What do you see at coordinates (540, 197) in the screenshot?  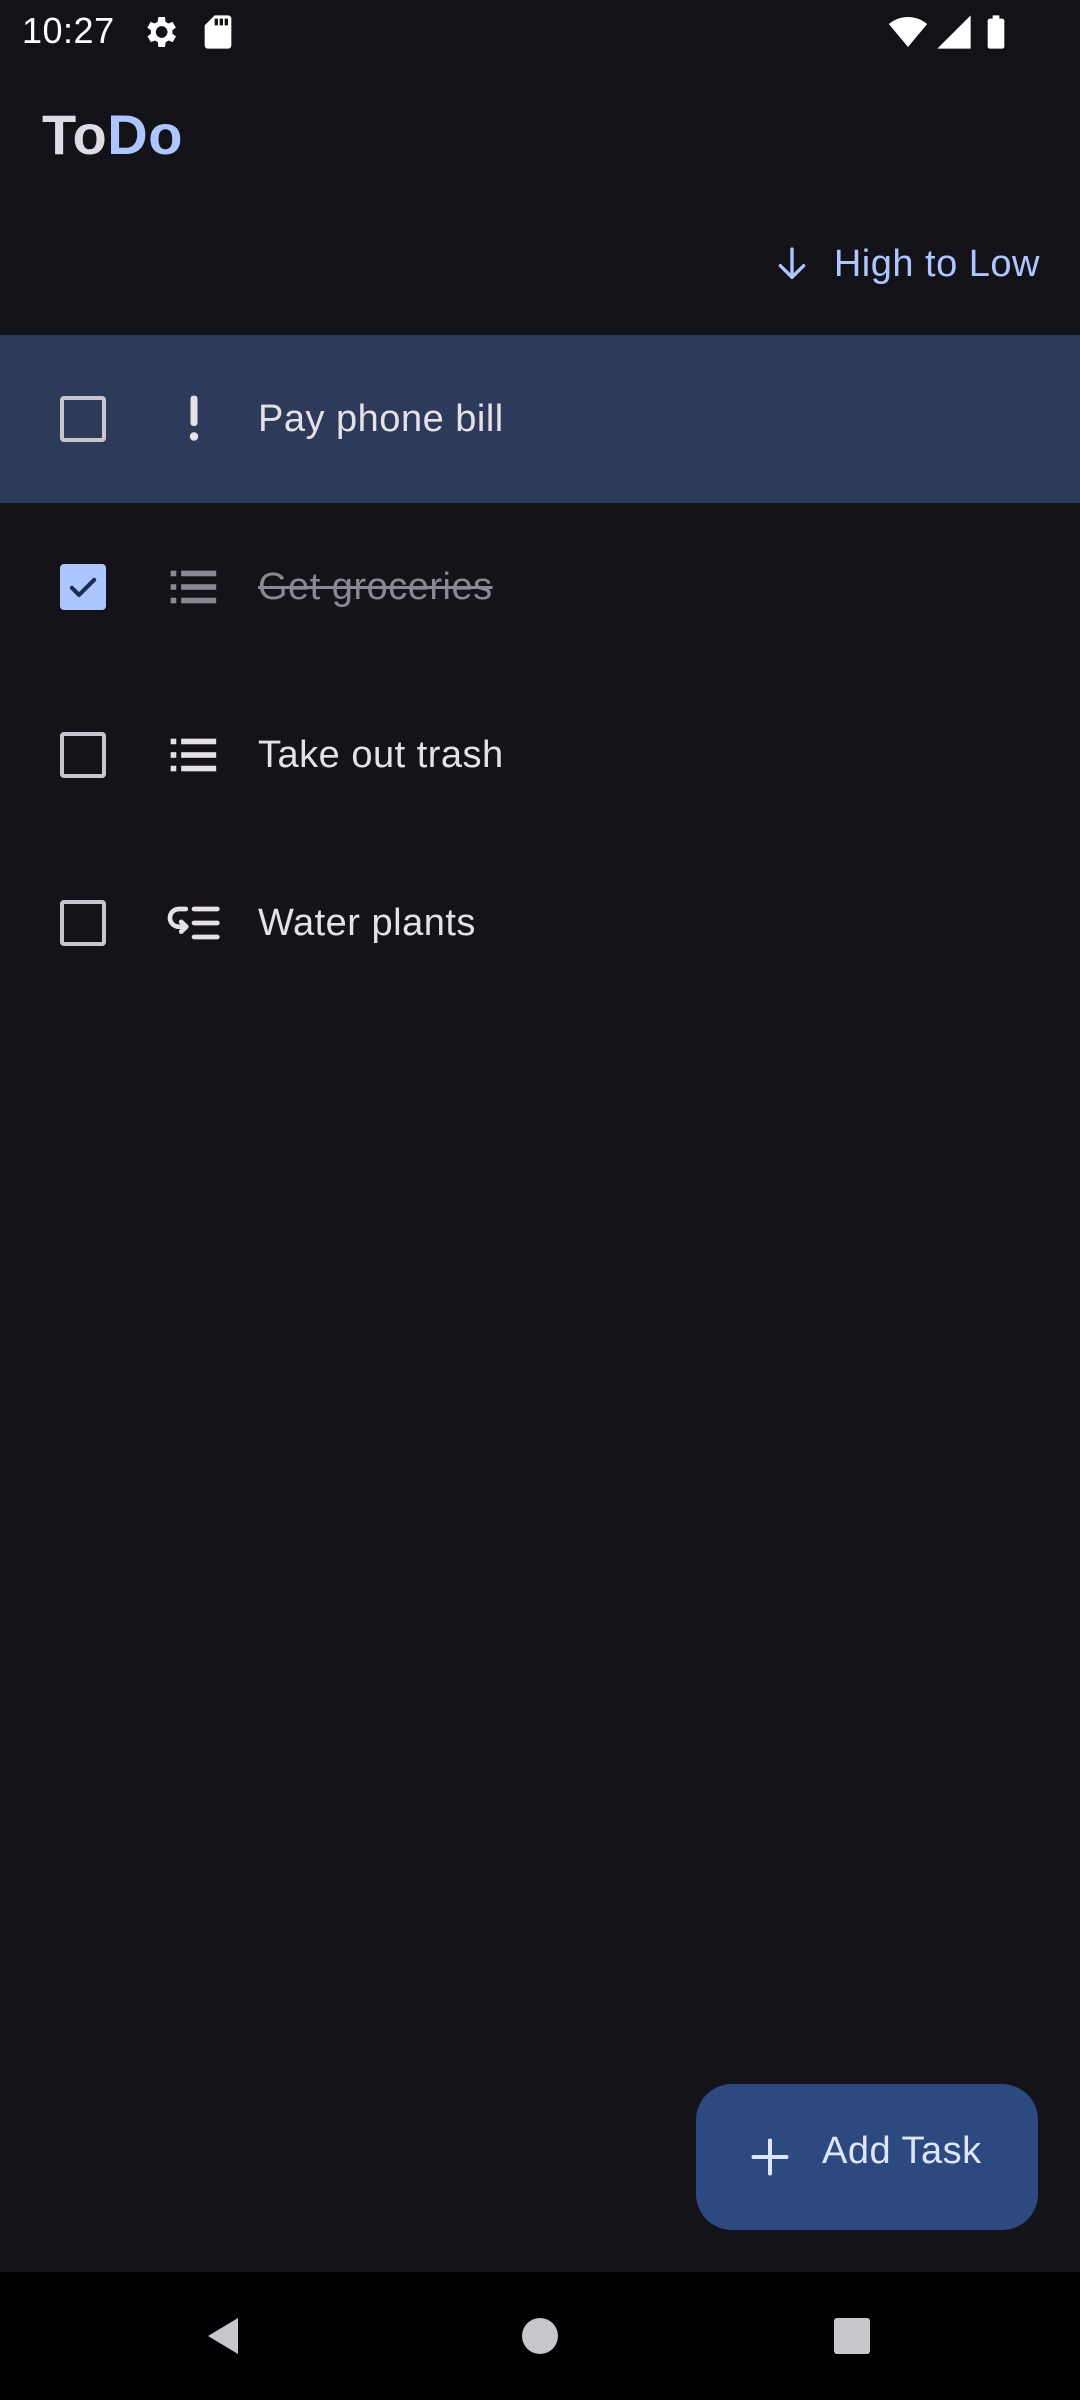 I see `top-app-bar: ToDo High to Low` at bounding box center [540, 197].